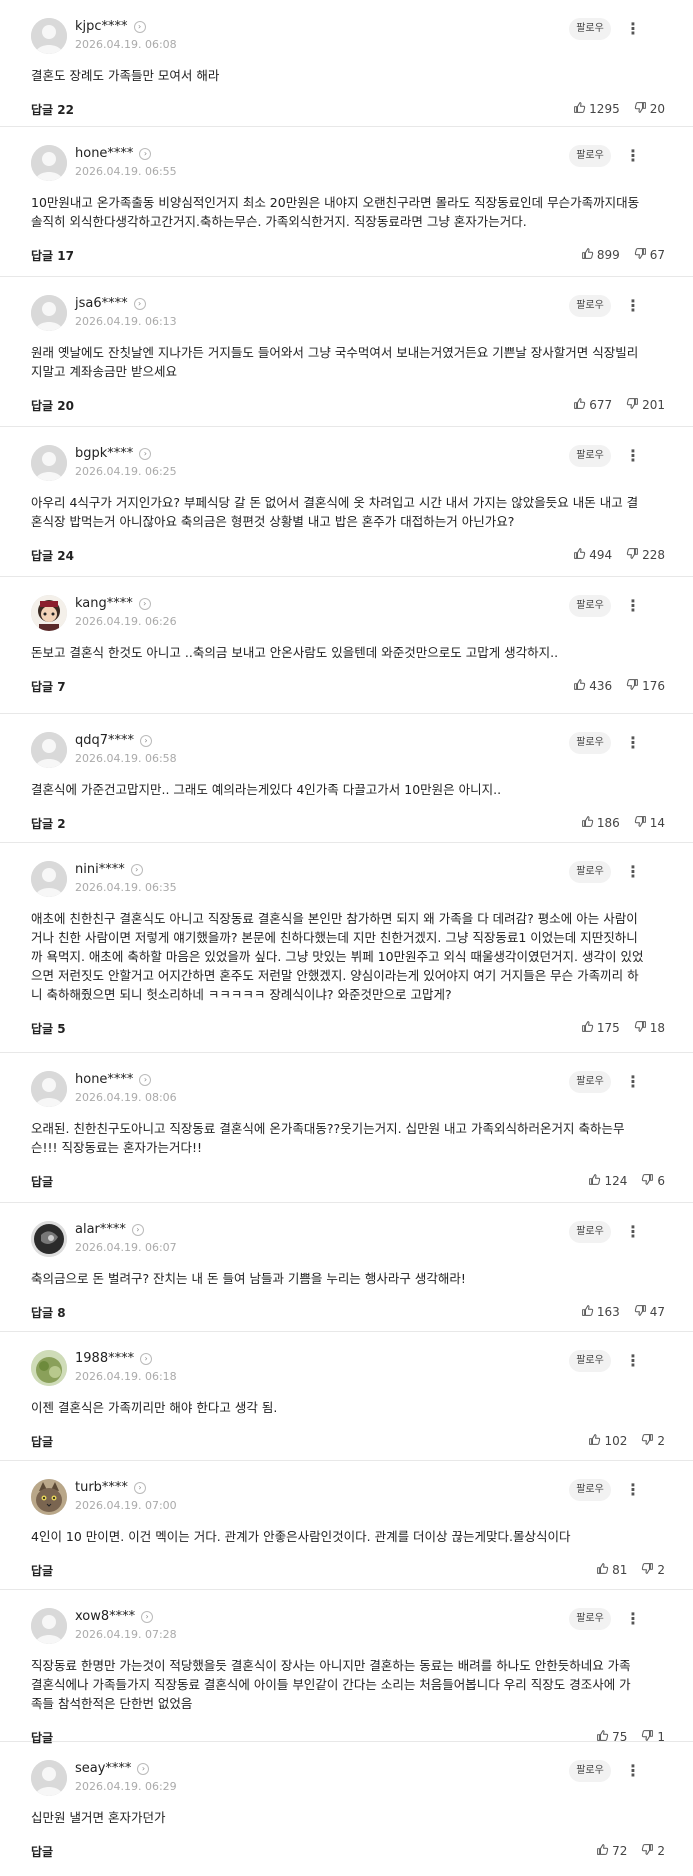  Describe the element at coordinates (661, 1181) in the screenshot. I see `dislike-count: 6` at that location.